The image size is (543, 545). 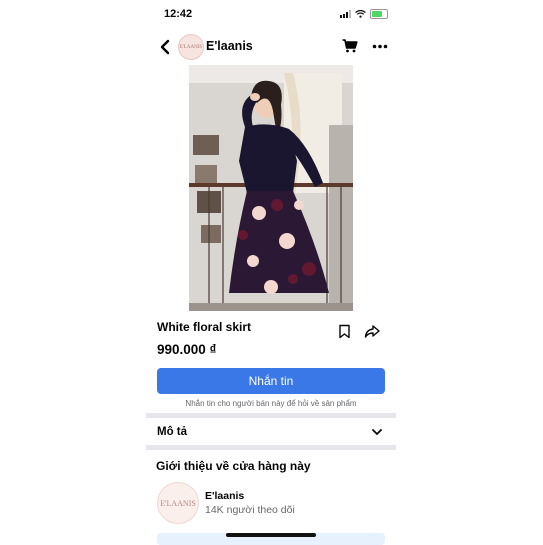 I want to click on status-icons, so click(x=364, y=14).